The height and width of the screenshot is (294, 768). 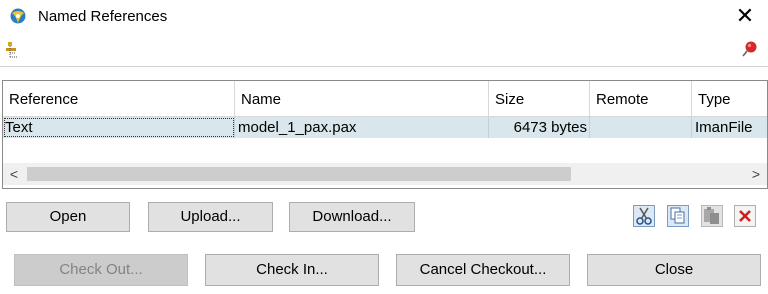 I want to click on tree-expand-icon, so click(x=12, y=50).